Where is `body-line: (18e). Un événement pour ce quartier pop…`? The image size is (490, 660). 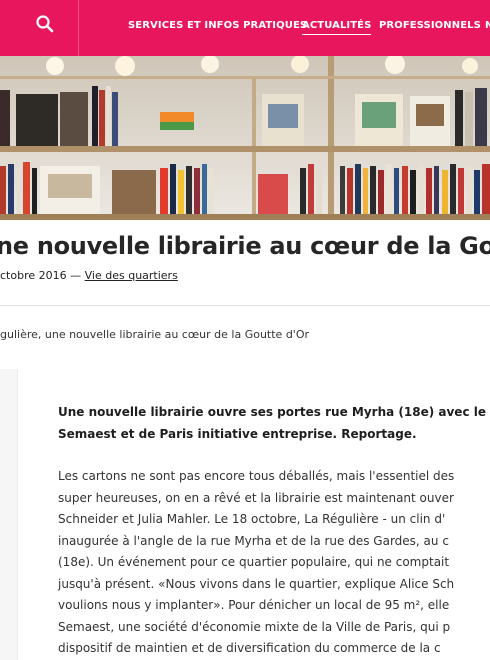
body-line: (18e). Un événement pour ce quartier pop… is located at coordinates (254, 562).